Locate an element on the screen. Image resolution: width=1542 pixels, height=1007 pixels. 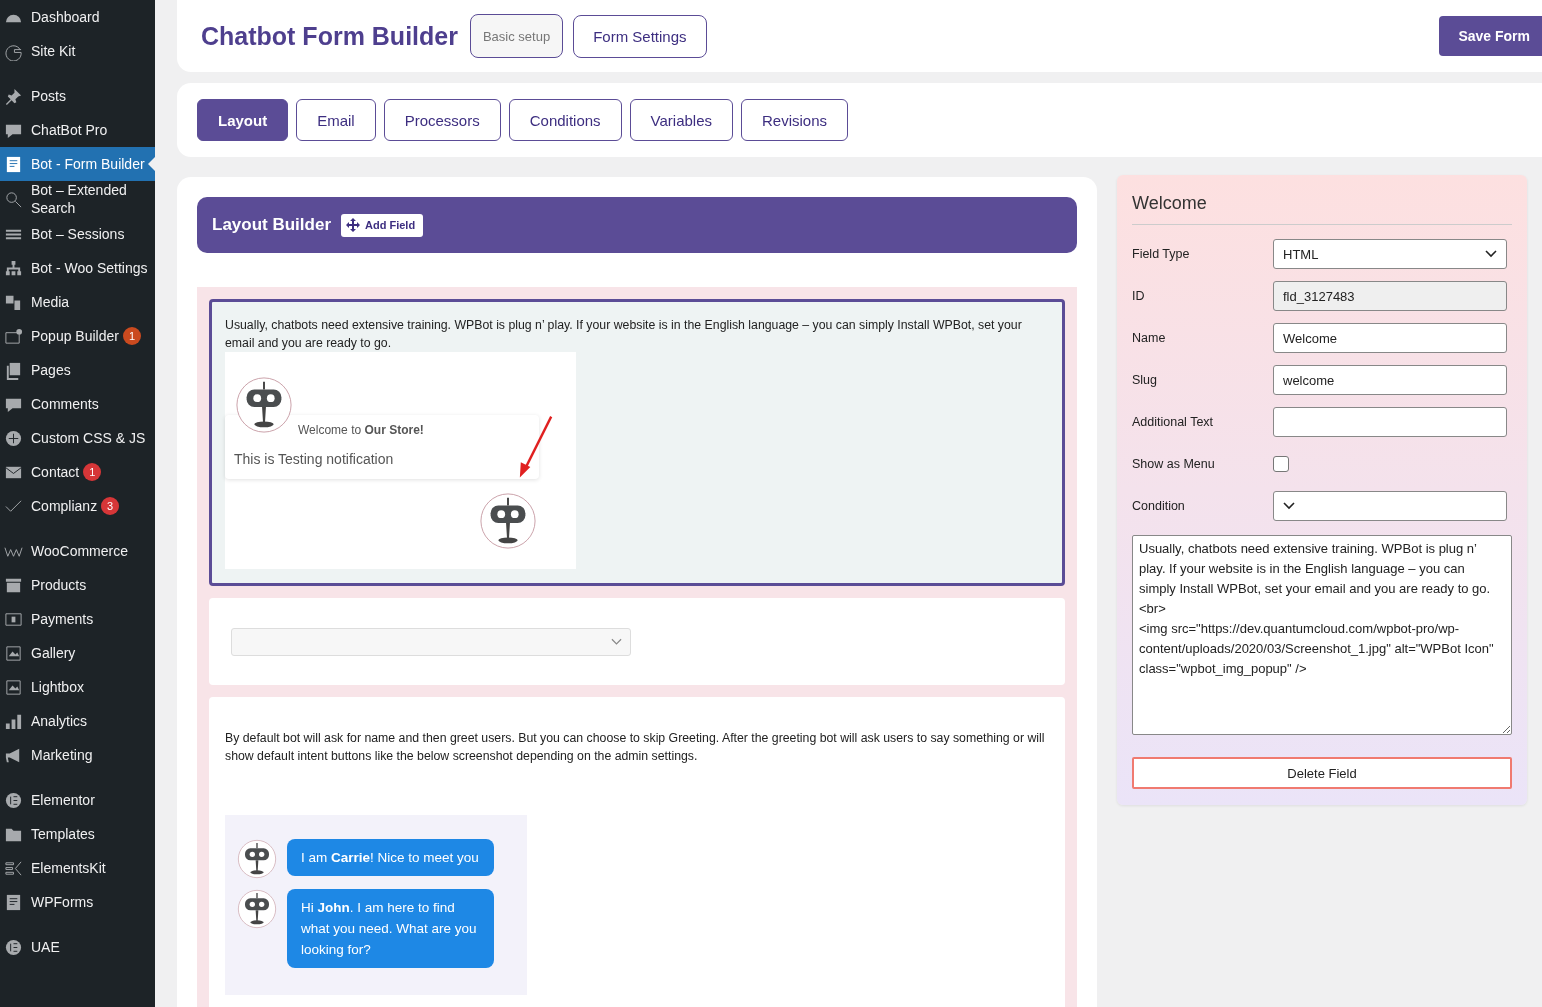
document-icon is located at coordinates (13, 164).